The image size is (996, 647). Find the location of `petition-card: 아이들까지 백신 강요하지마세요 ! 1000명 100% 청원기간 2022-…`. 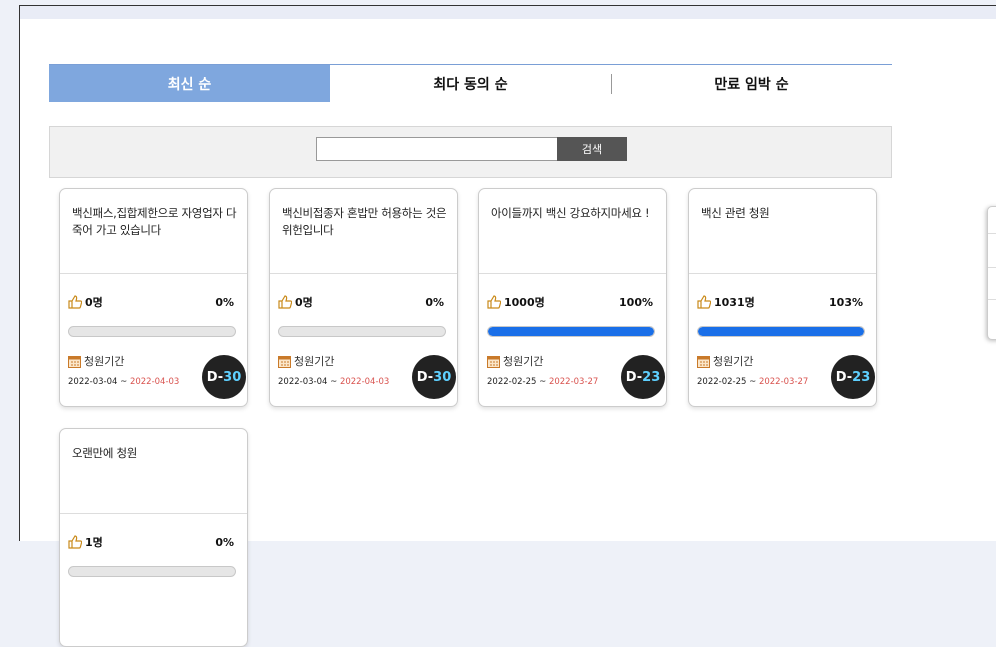

petition-card: 아이들까지 백신 강요하지마세요 ! 1000명 100% 청원기간 2022-… is located at coordinates (572, 297).